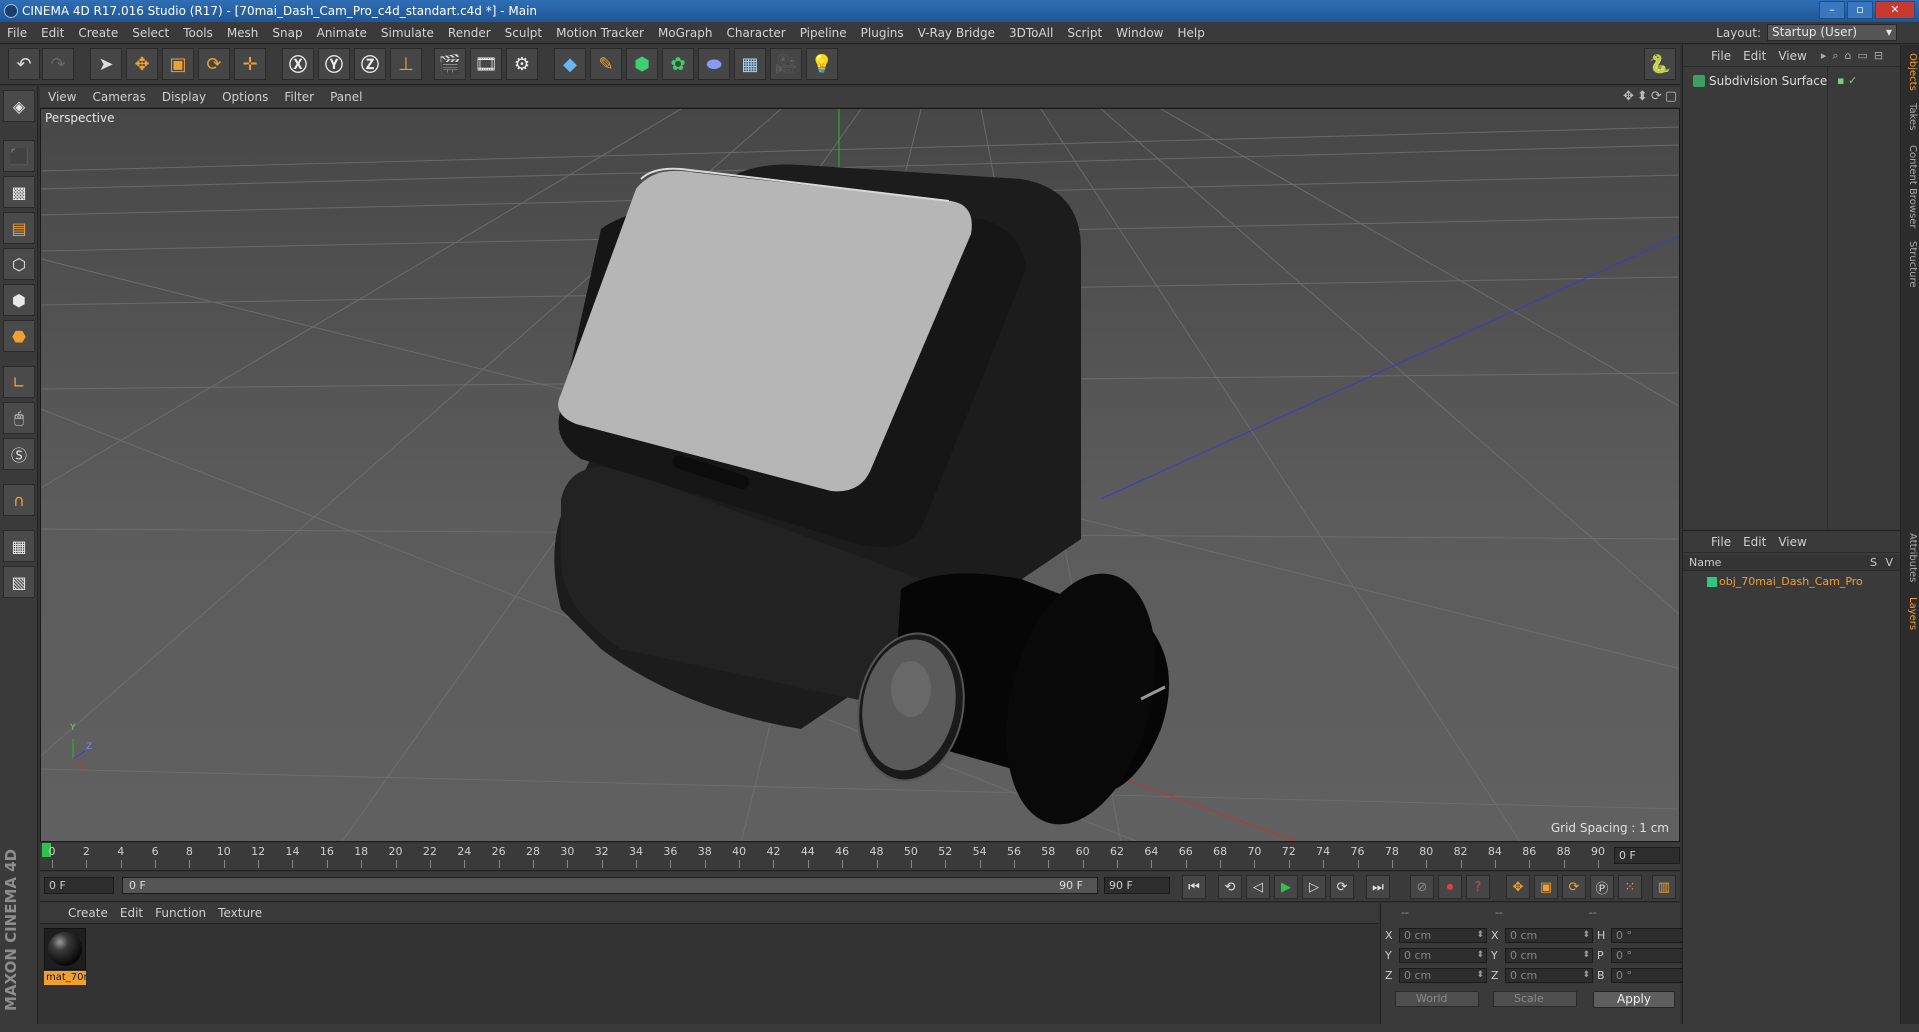 The height and width of the screenshot is (1032, 1919). Describe the element at coordinates (1478, 887) in the screenshot. I see `keyframe-help-icon: ?` at that location.